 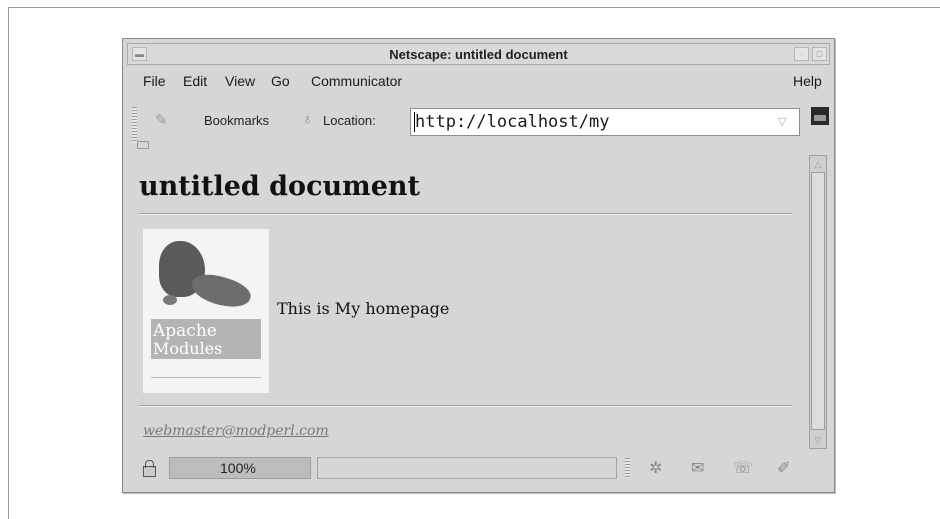 I want to click on maximize-icon: □, so click(x=819, y=54).